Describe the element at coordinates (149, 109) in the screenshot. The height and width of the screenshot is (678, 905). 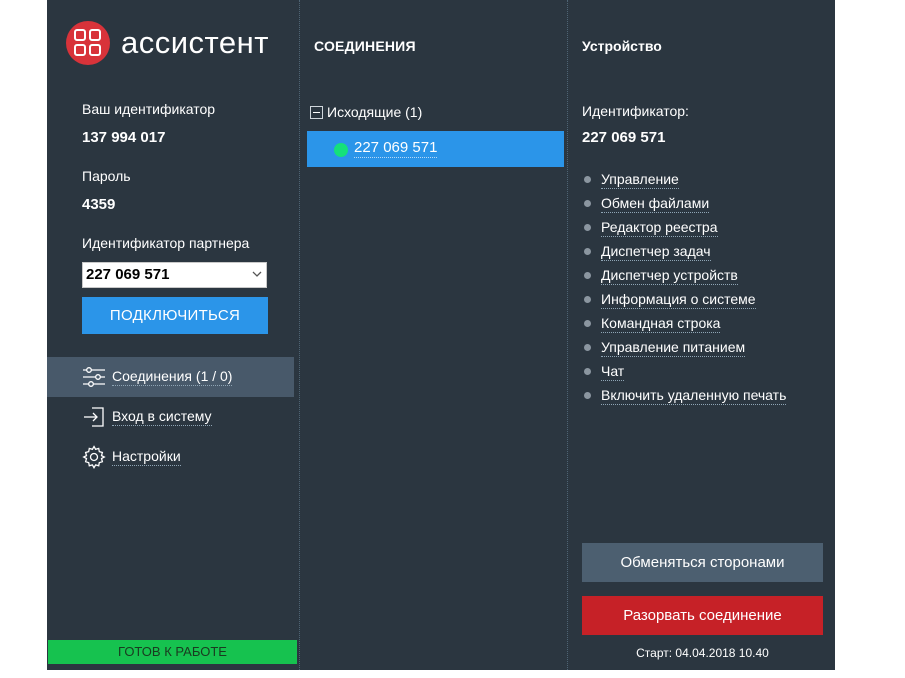
I see `your-id-label: Ваш идентификатор` at that location.